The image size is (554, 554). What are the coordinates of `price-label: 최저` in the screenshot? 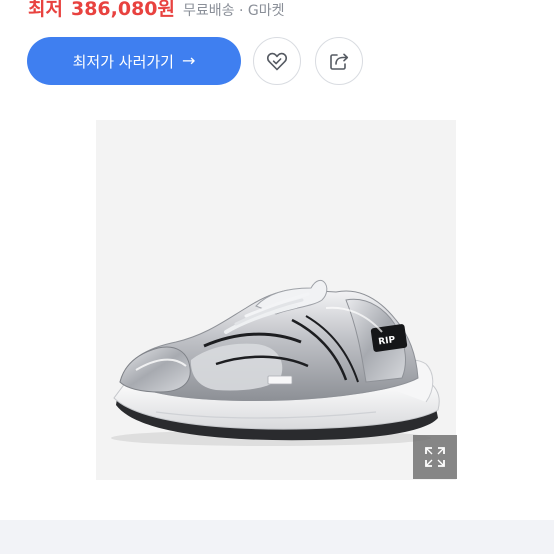 It's located at (45, 10).